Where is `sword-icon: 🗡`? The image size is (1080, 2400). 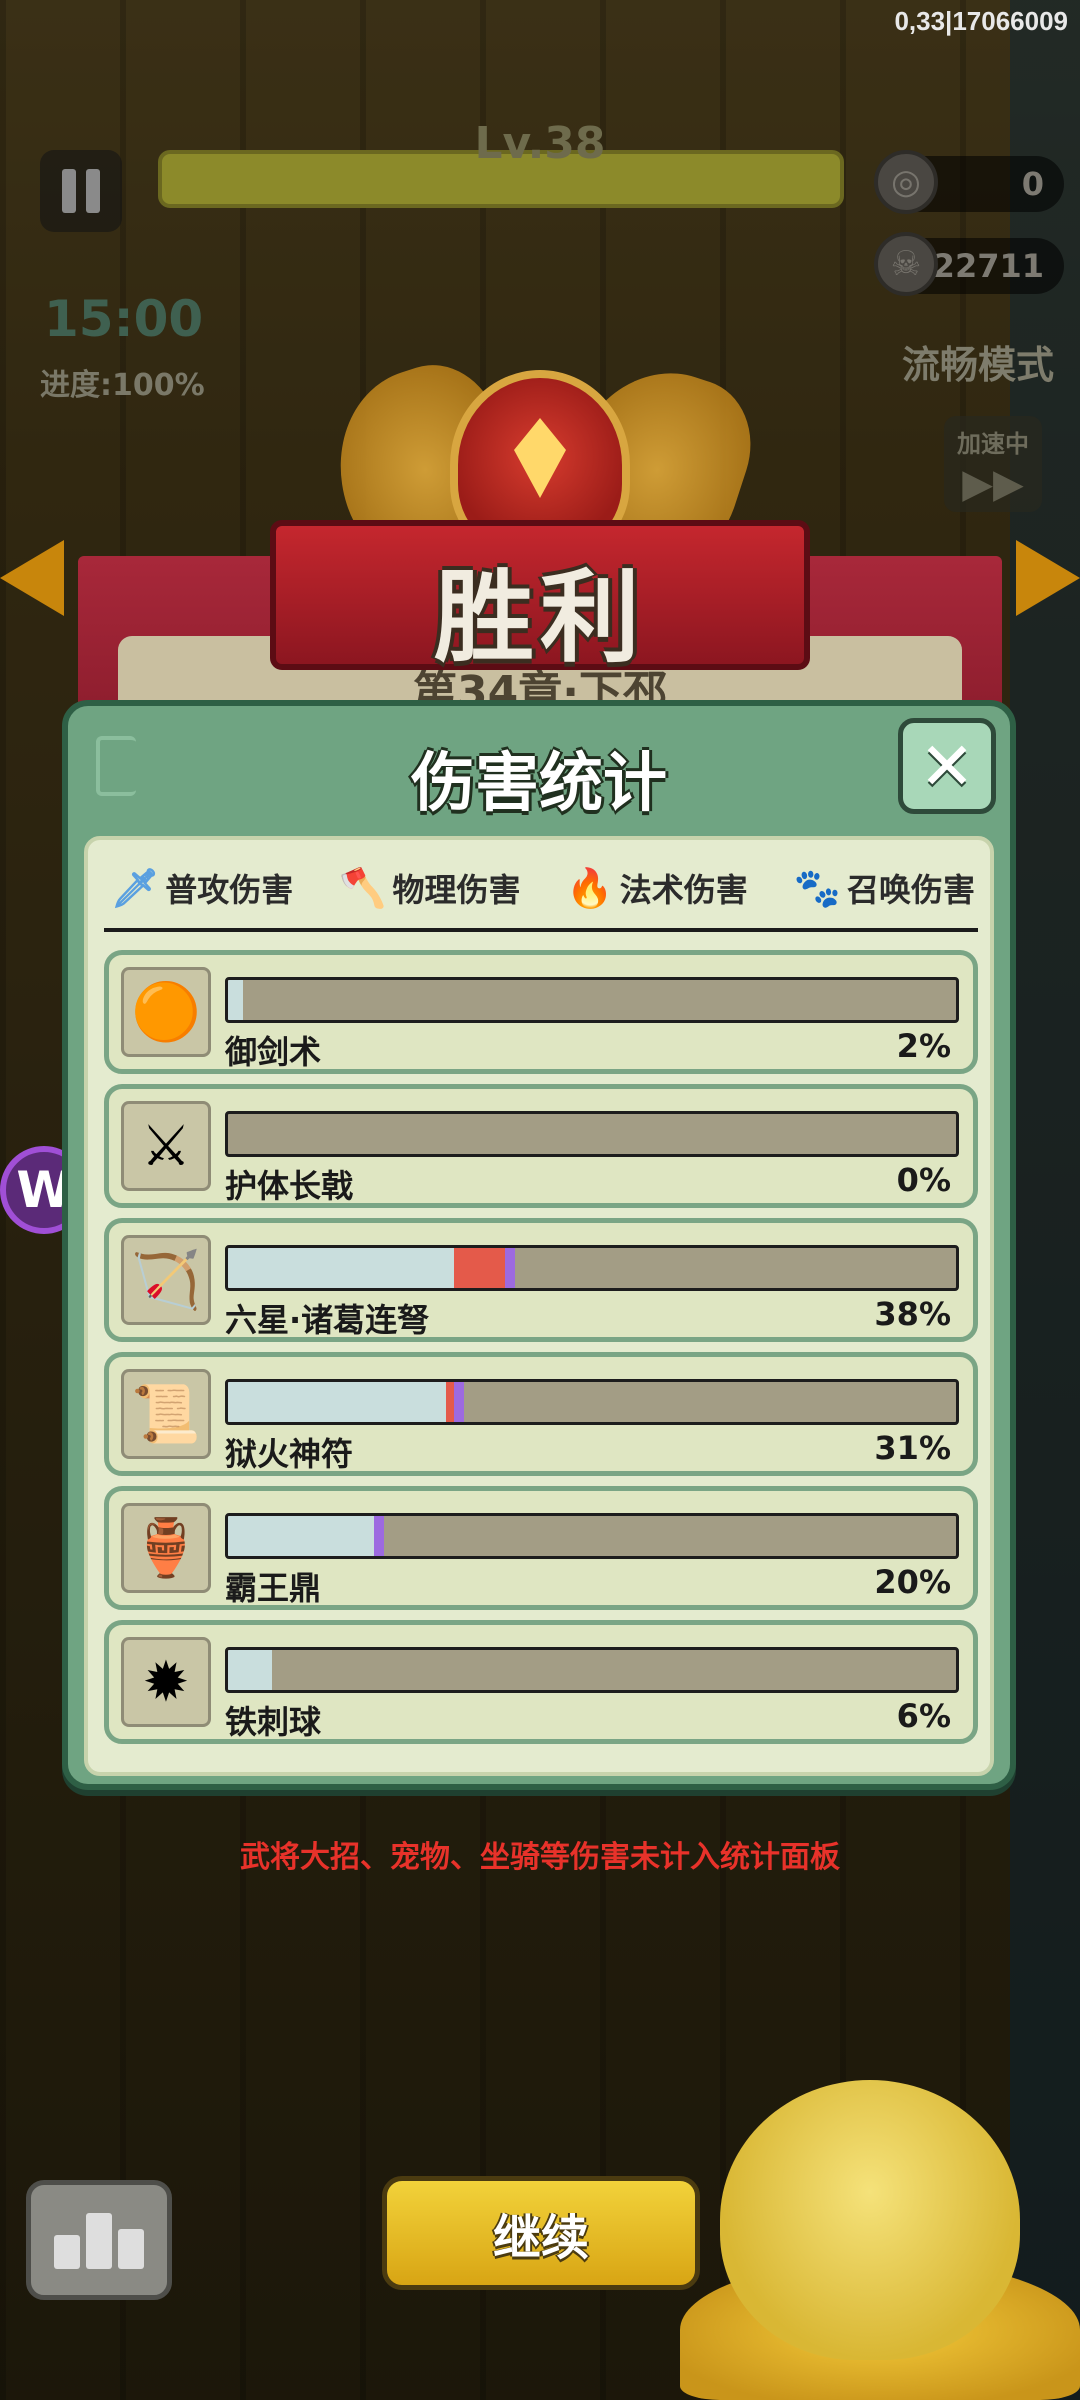
sword-icon: 🗡 is located at coordinates (135, 887).